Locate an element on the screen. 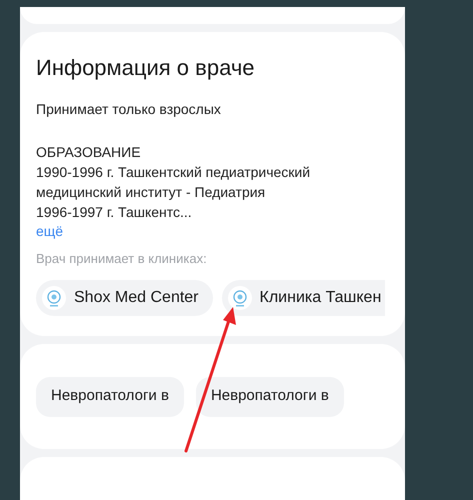 The width and height of the screenshot is (473, 500). clinics-label: Врач принимает в клиниках: is located at coordinates (122, 259).